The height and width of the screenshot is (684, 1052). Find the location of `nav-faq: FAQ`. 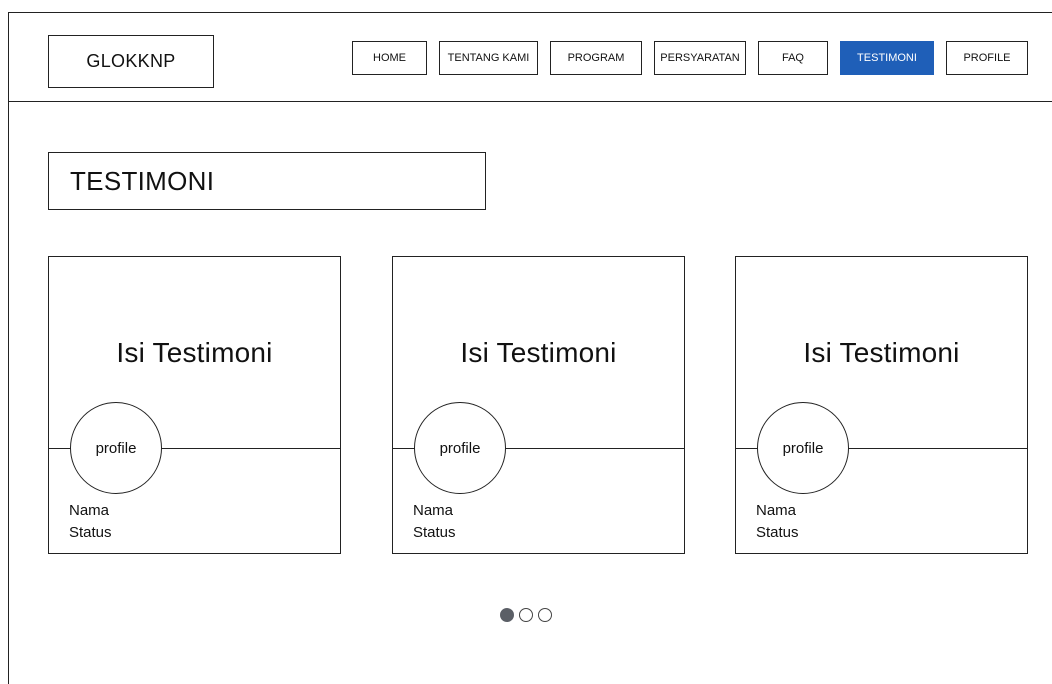

nav-faq: FAQ is located at coordinates (793, 58).